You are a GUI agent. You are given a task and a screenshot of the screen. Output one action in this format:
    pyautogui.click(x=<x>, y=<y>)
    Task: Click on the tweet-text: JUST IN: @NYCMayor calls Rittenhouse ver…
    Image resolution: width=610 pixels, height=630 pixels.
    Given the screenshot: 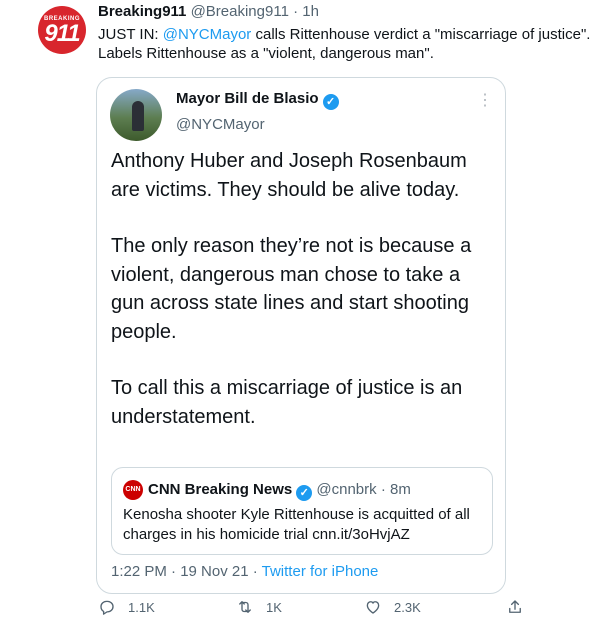 What is the action you would take?
    pyautogui.click(x=348, y=44)
    